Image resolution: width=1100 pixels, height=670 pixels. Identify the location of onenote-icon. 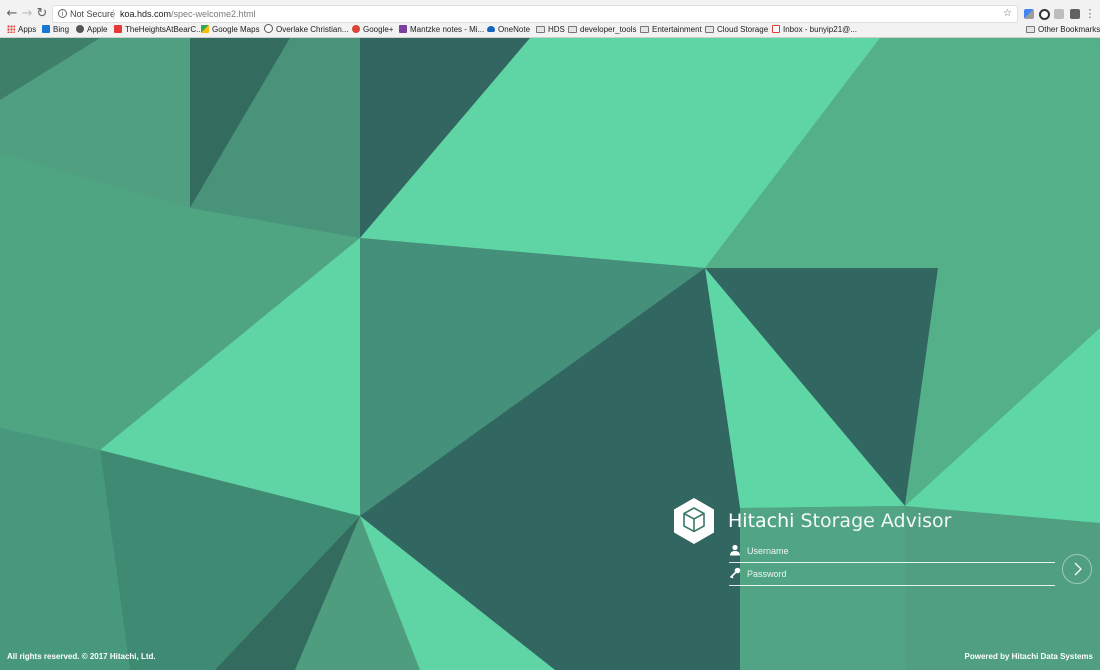
(403, 29).